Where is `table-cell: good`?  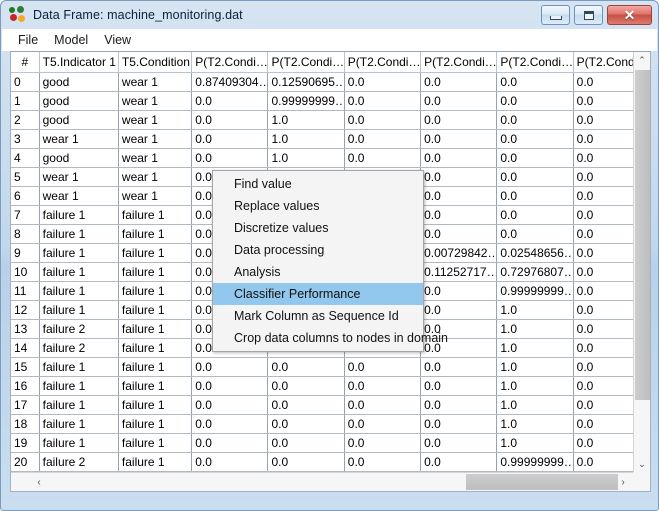 table-cell: good is located at coordinates (79, 158).